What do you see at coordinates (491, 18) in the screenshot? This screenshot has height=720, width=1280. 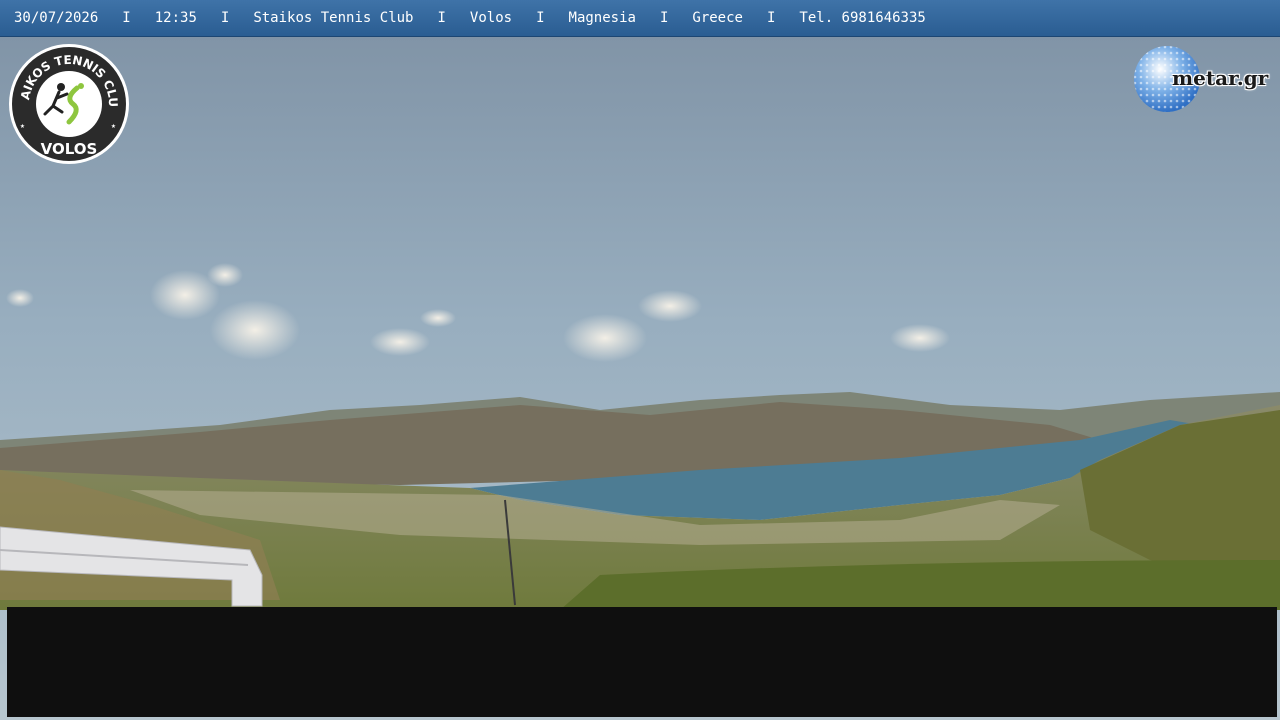 I see `city-name: Volos` at bounding box center [491, 18].